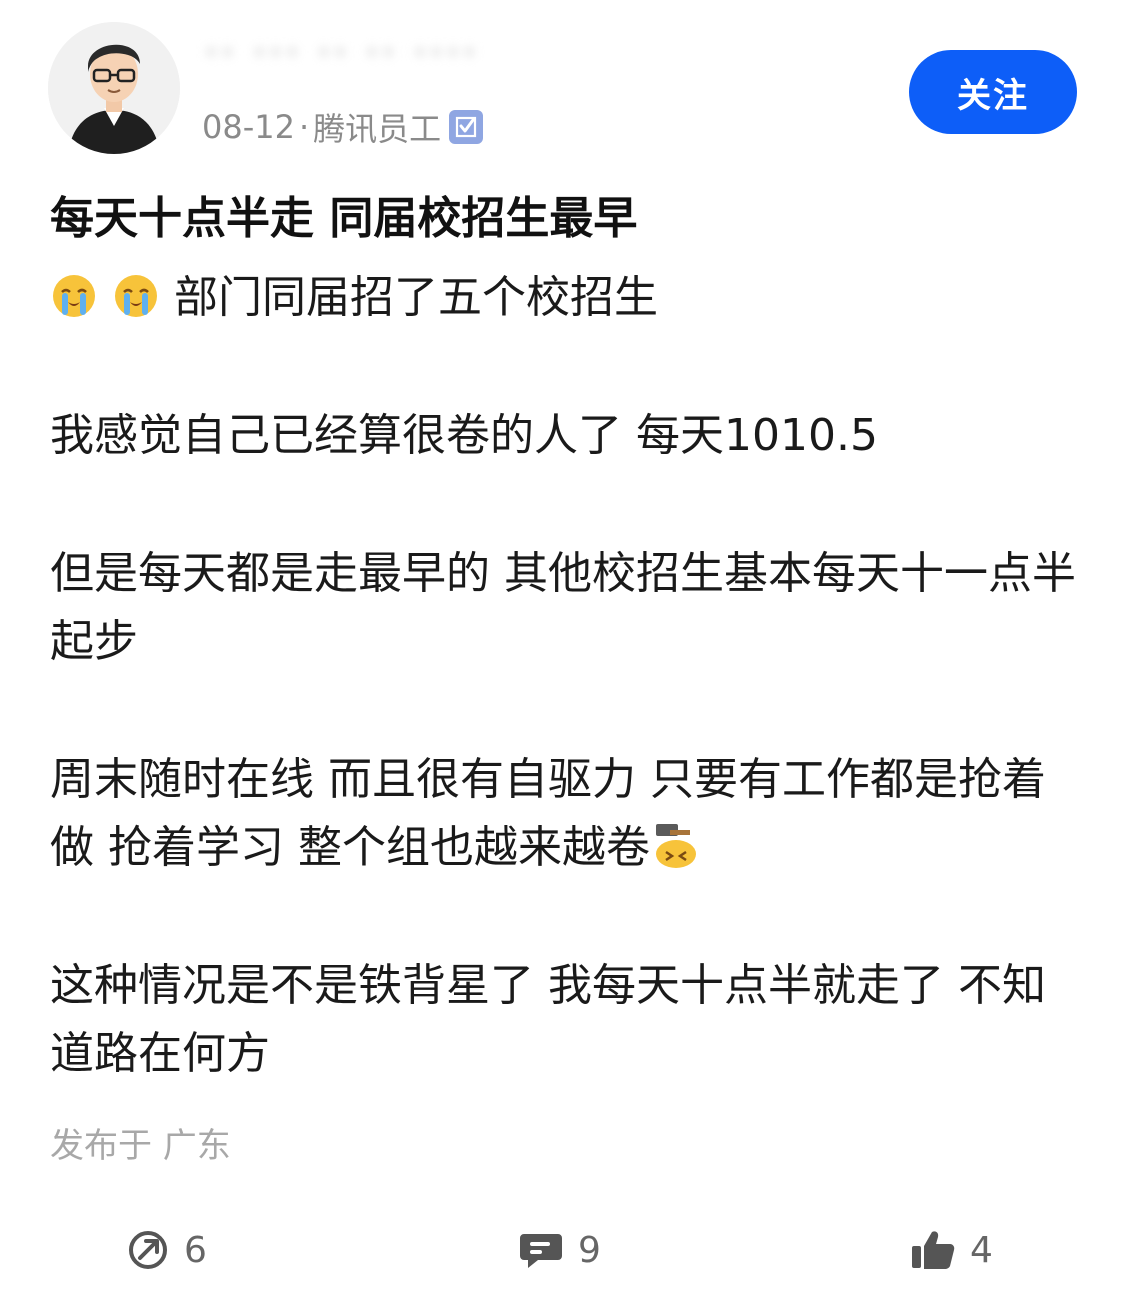 This screenshot has width=1125, height=1296. I want to click on post-date: 08-12, so click(248, 127).